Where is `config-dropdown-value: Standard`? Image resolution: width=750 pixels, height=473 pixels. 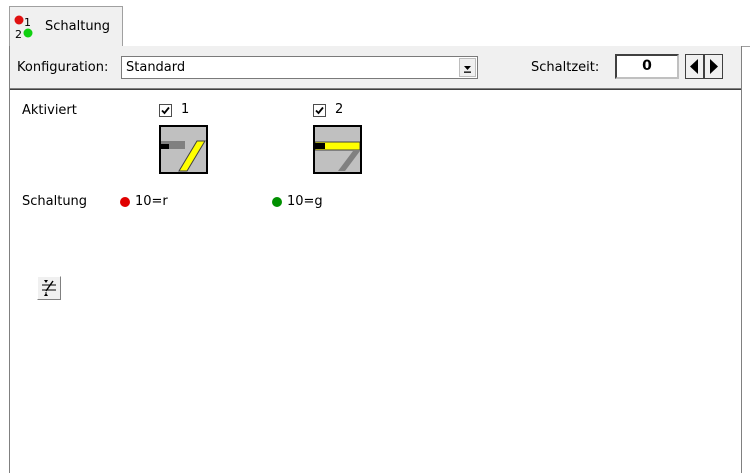 config-dropdown-value: Standard is located at coordinates (156, 67).